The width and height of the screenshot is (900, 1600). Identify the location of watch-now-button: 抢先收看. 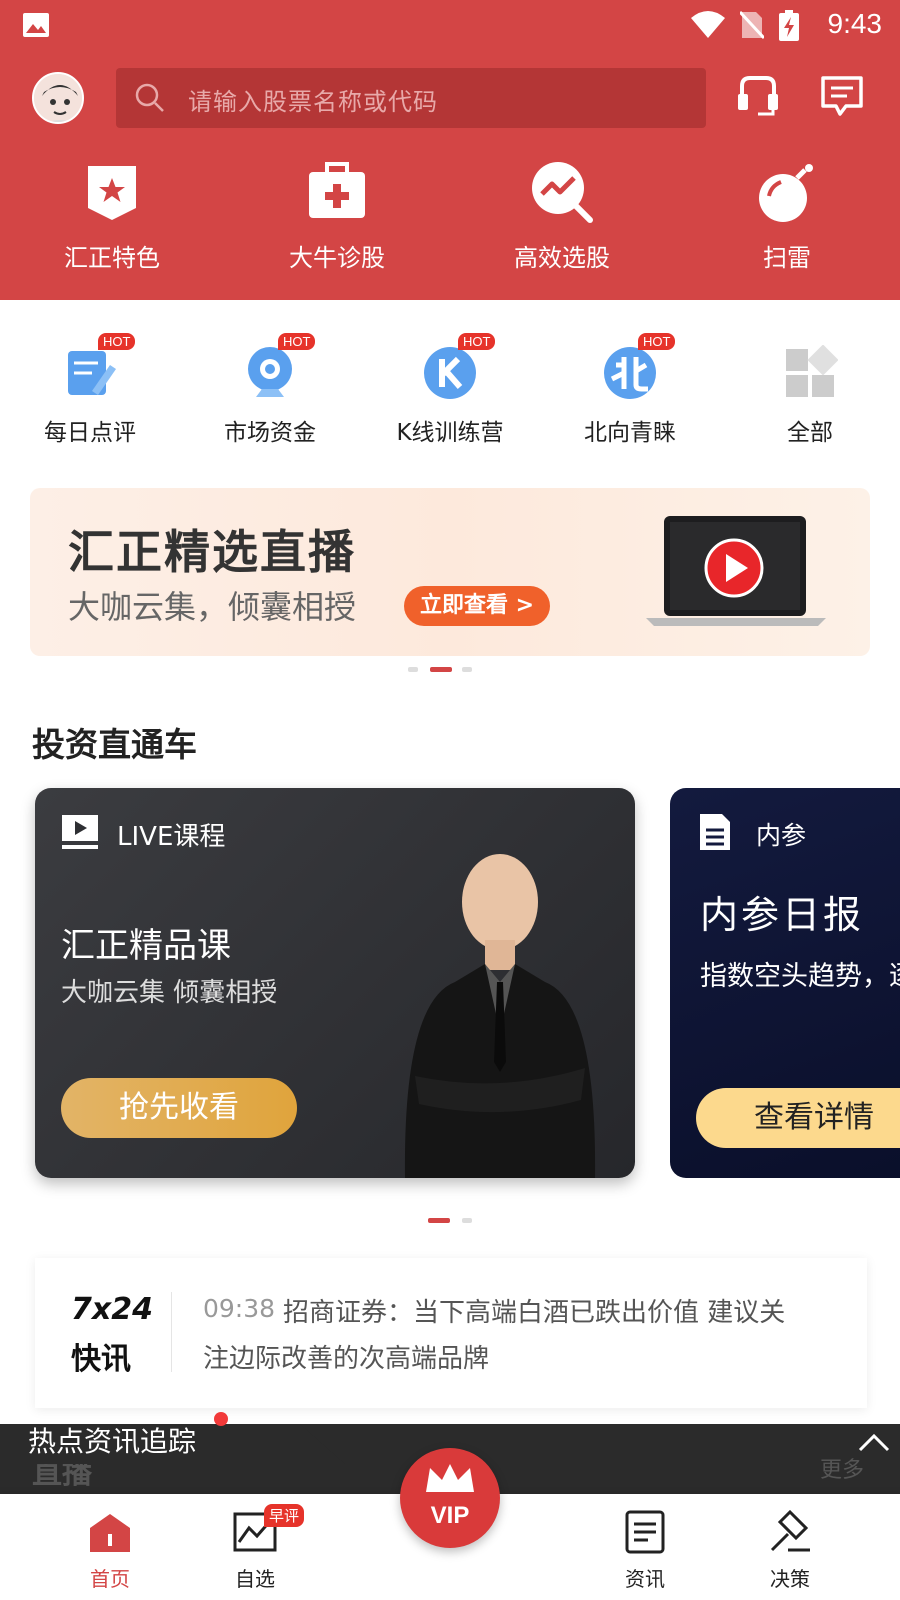
(179, 1108).